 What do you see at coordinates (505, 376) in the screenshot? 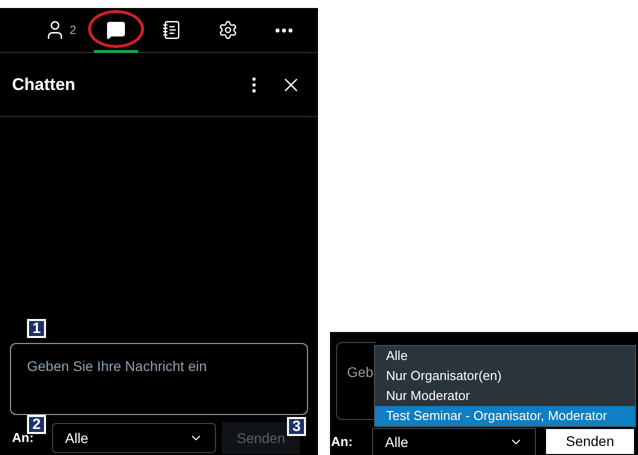
I see `dropdown-option: Nur Organisator(en)` at bounding box center [505, 376].